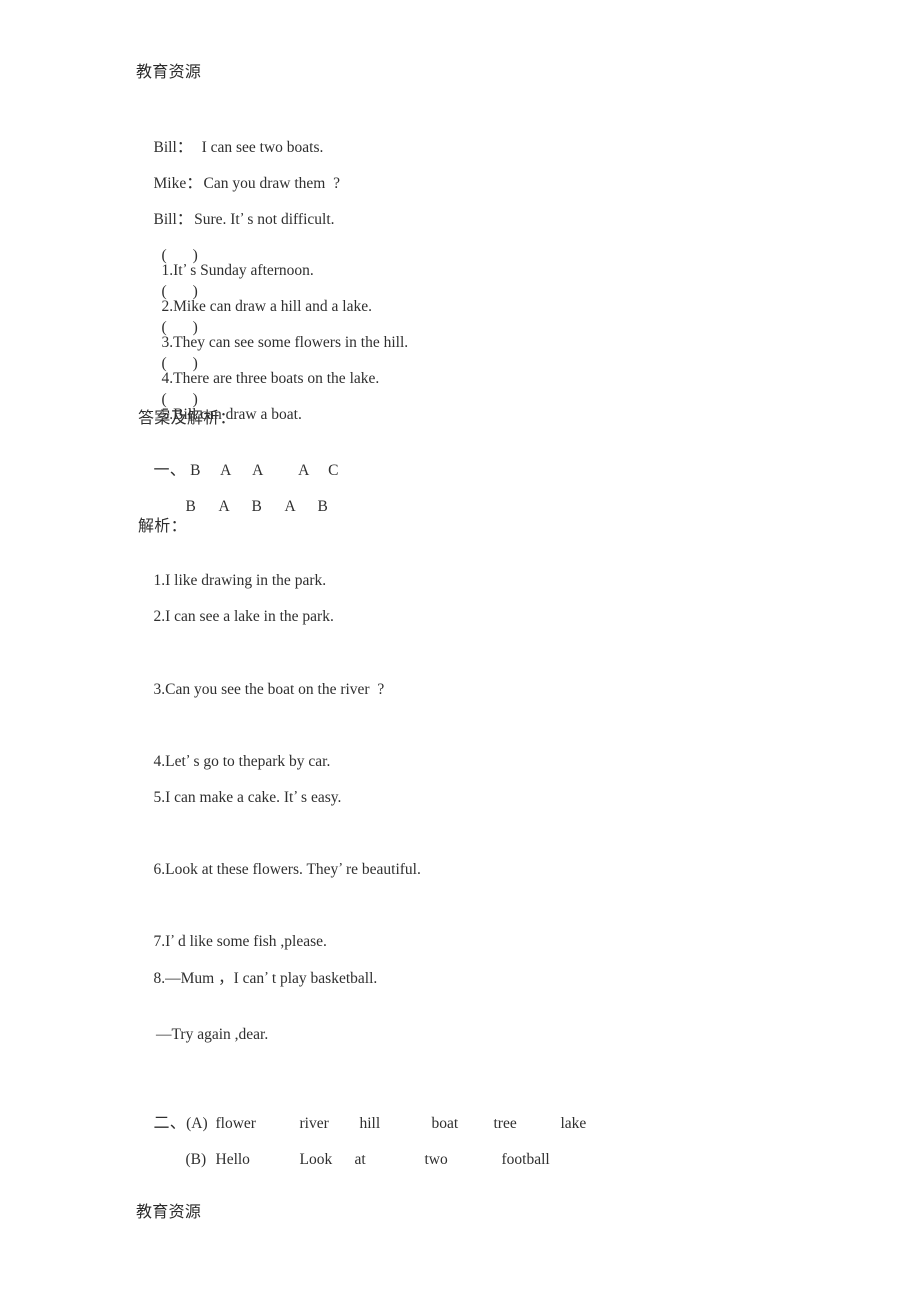 This screenshot has width=920, height=1302. I want to click on group-a-label: (A), so click(197, 1123).